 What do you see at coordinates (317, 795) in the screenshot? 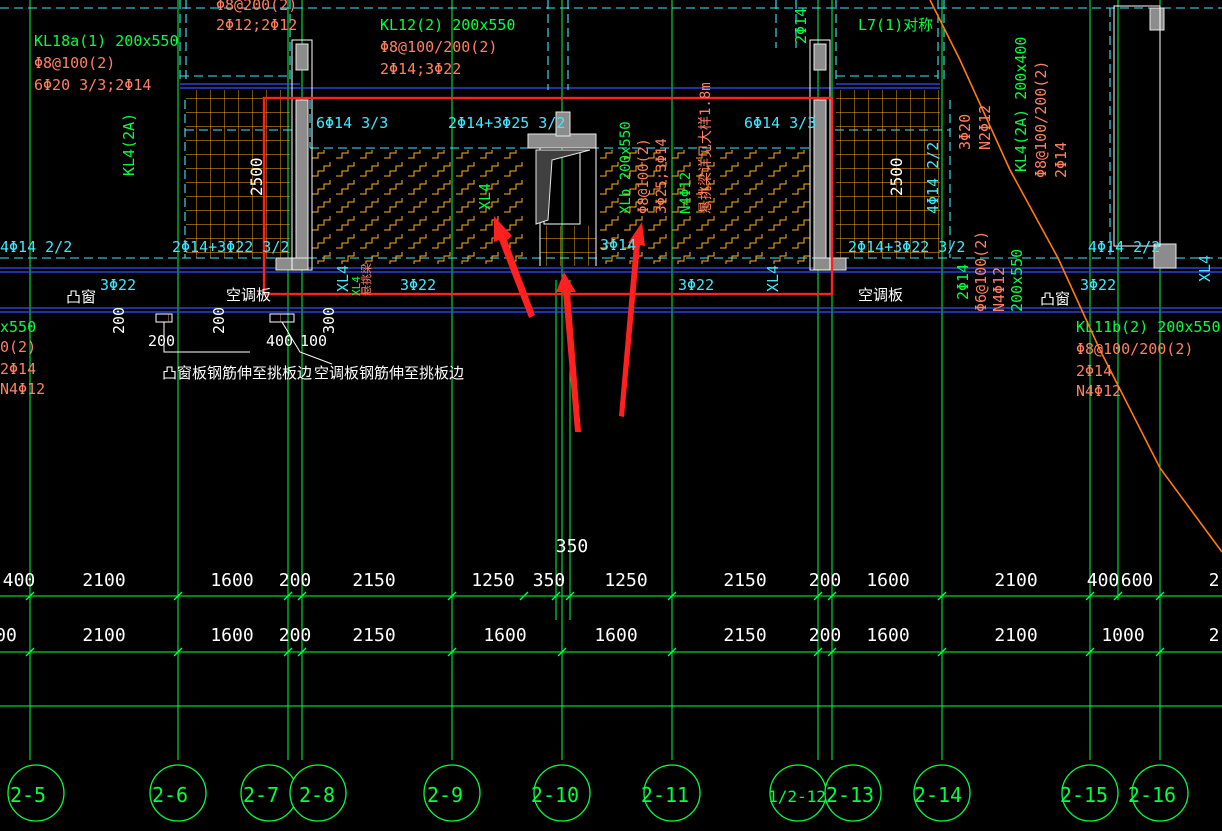
I see `axis-label: 2-8` at bounding box center [317, 795].